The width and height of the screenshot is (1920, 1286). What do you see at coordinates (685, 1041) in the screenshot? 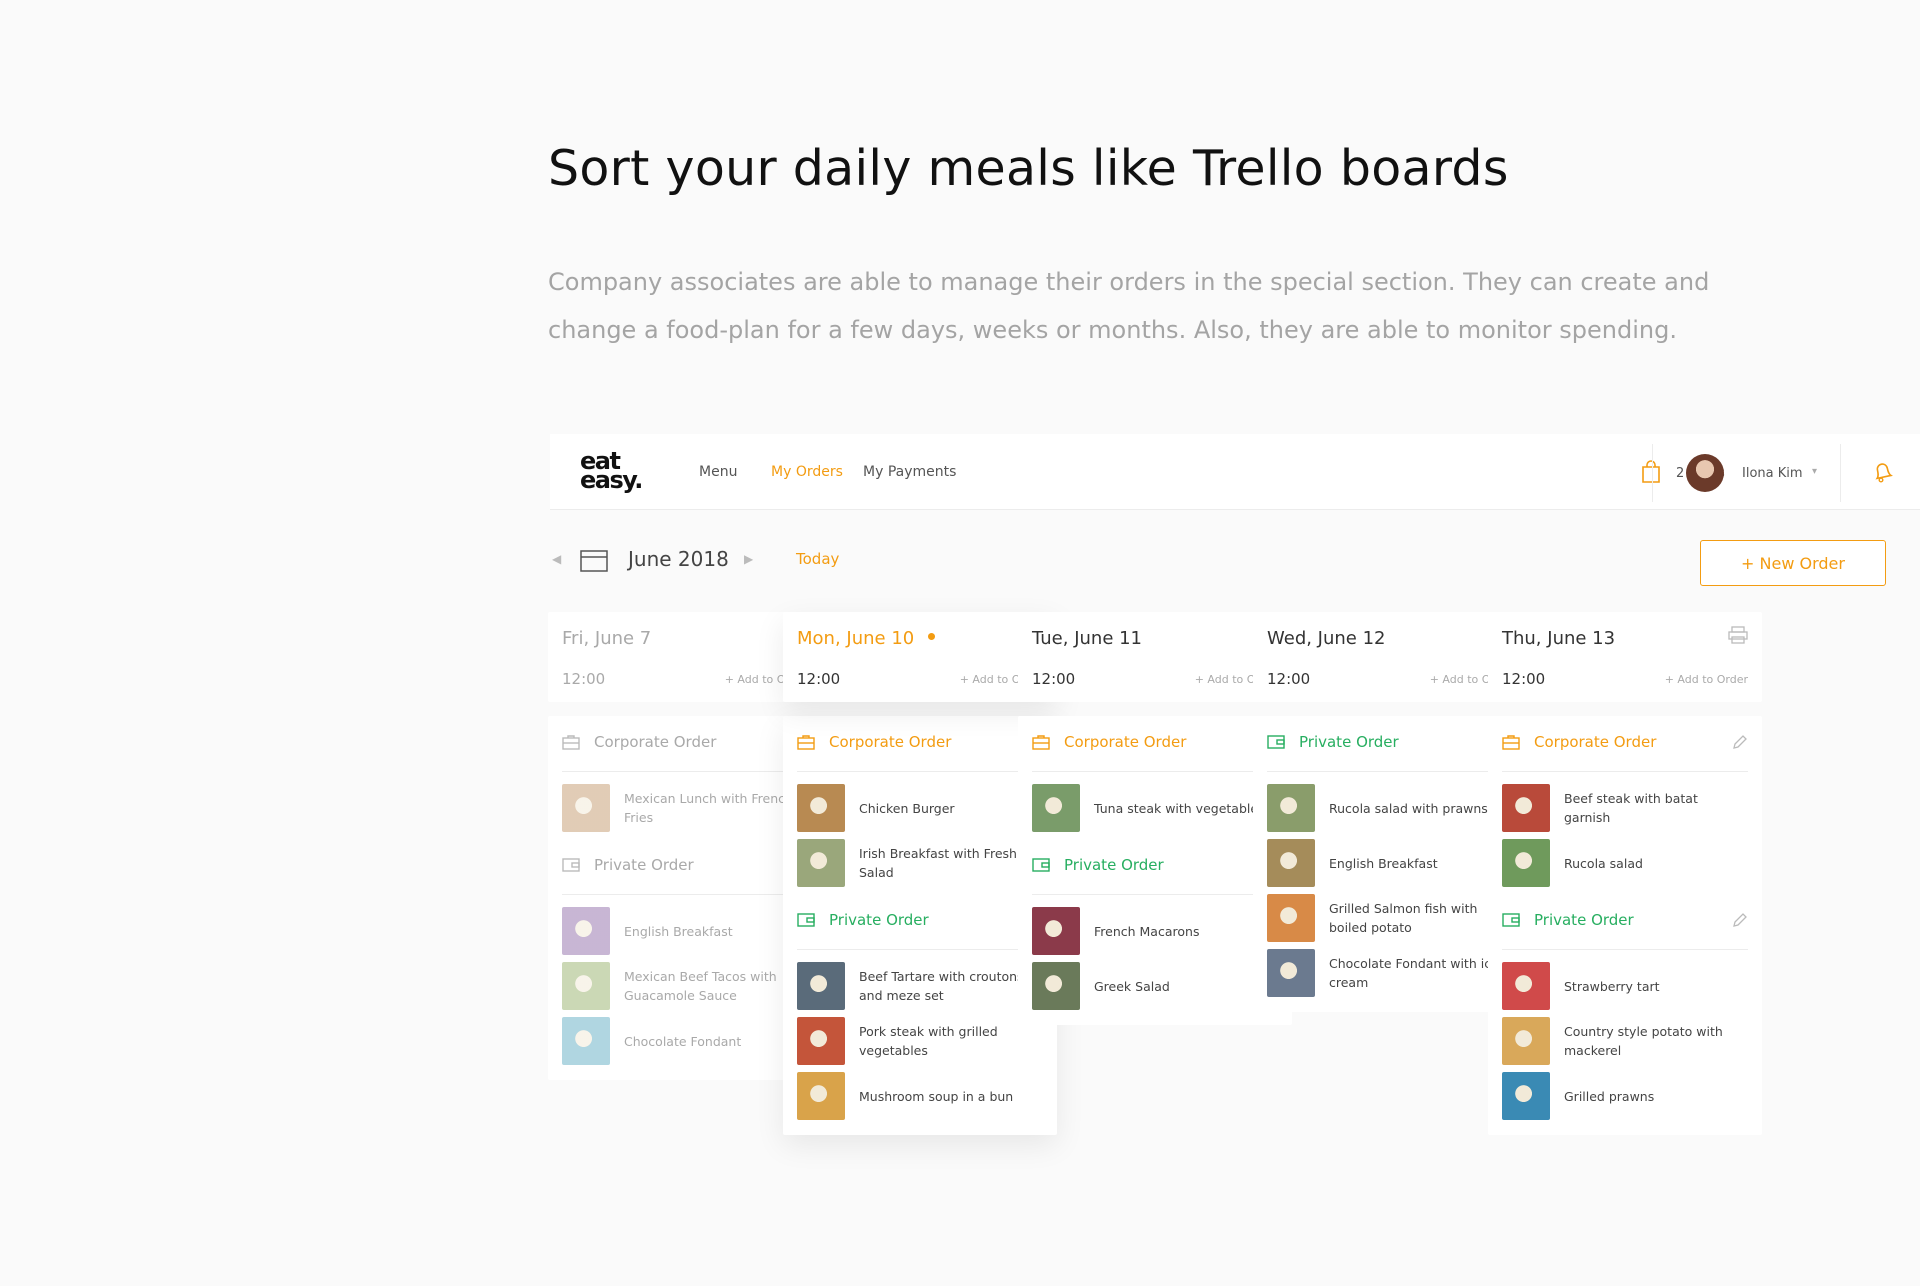
I see `list-item: Chocolate Fondant` at bounding box center [685, 1041].